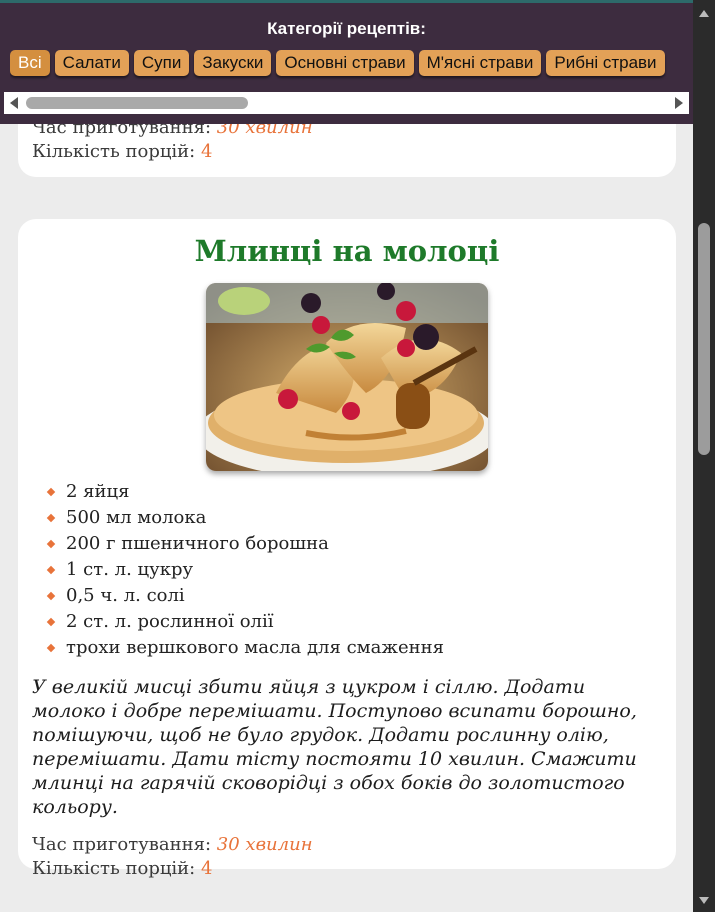 The height and width of the screenshot is (912, 715). What do you see at coordinates (704, 339) in the screenshot?
I see `vertical-scroll-thumb` at bounding box center [704, 339].